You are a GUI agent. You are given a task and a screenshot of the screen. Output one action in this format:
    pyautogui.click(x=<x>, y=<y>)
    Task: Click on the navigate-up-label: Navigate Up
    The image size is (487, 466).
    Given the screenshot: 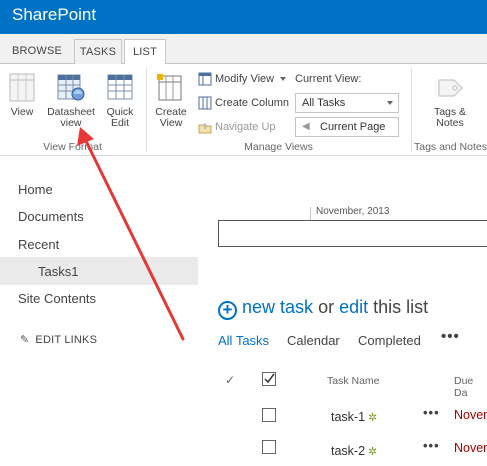 What is the action you would take?
    pyautogui.click(x=245, y=127)
    